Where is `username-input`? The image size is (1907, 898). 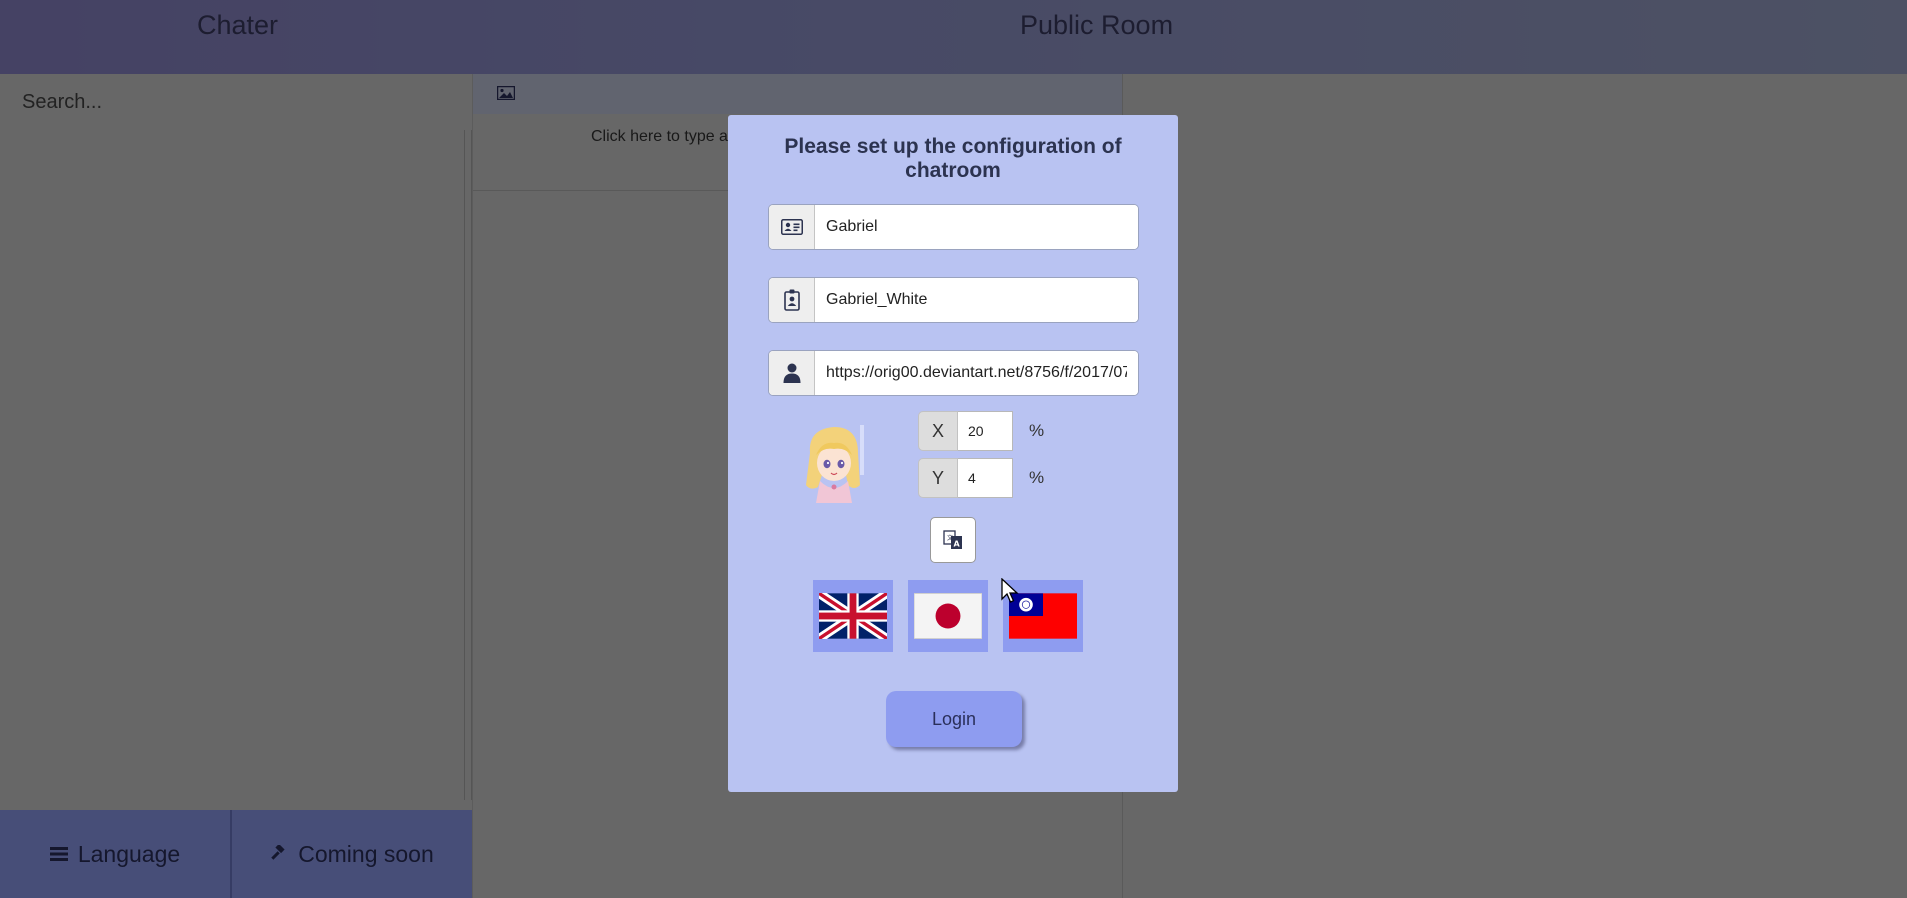 username-input is located at coordinates (976, 300).